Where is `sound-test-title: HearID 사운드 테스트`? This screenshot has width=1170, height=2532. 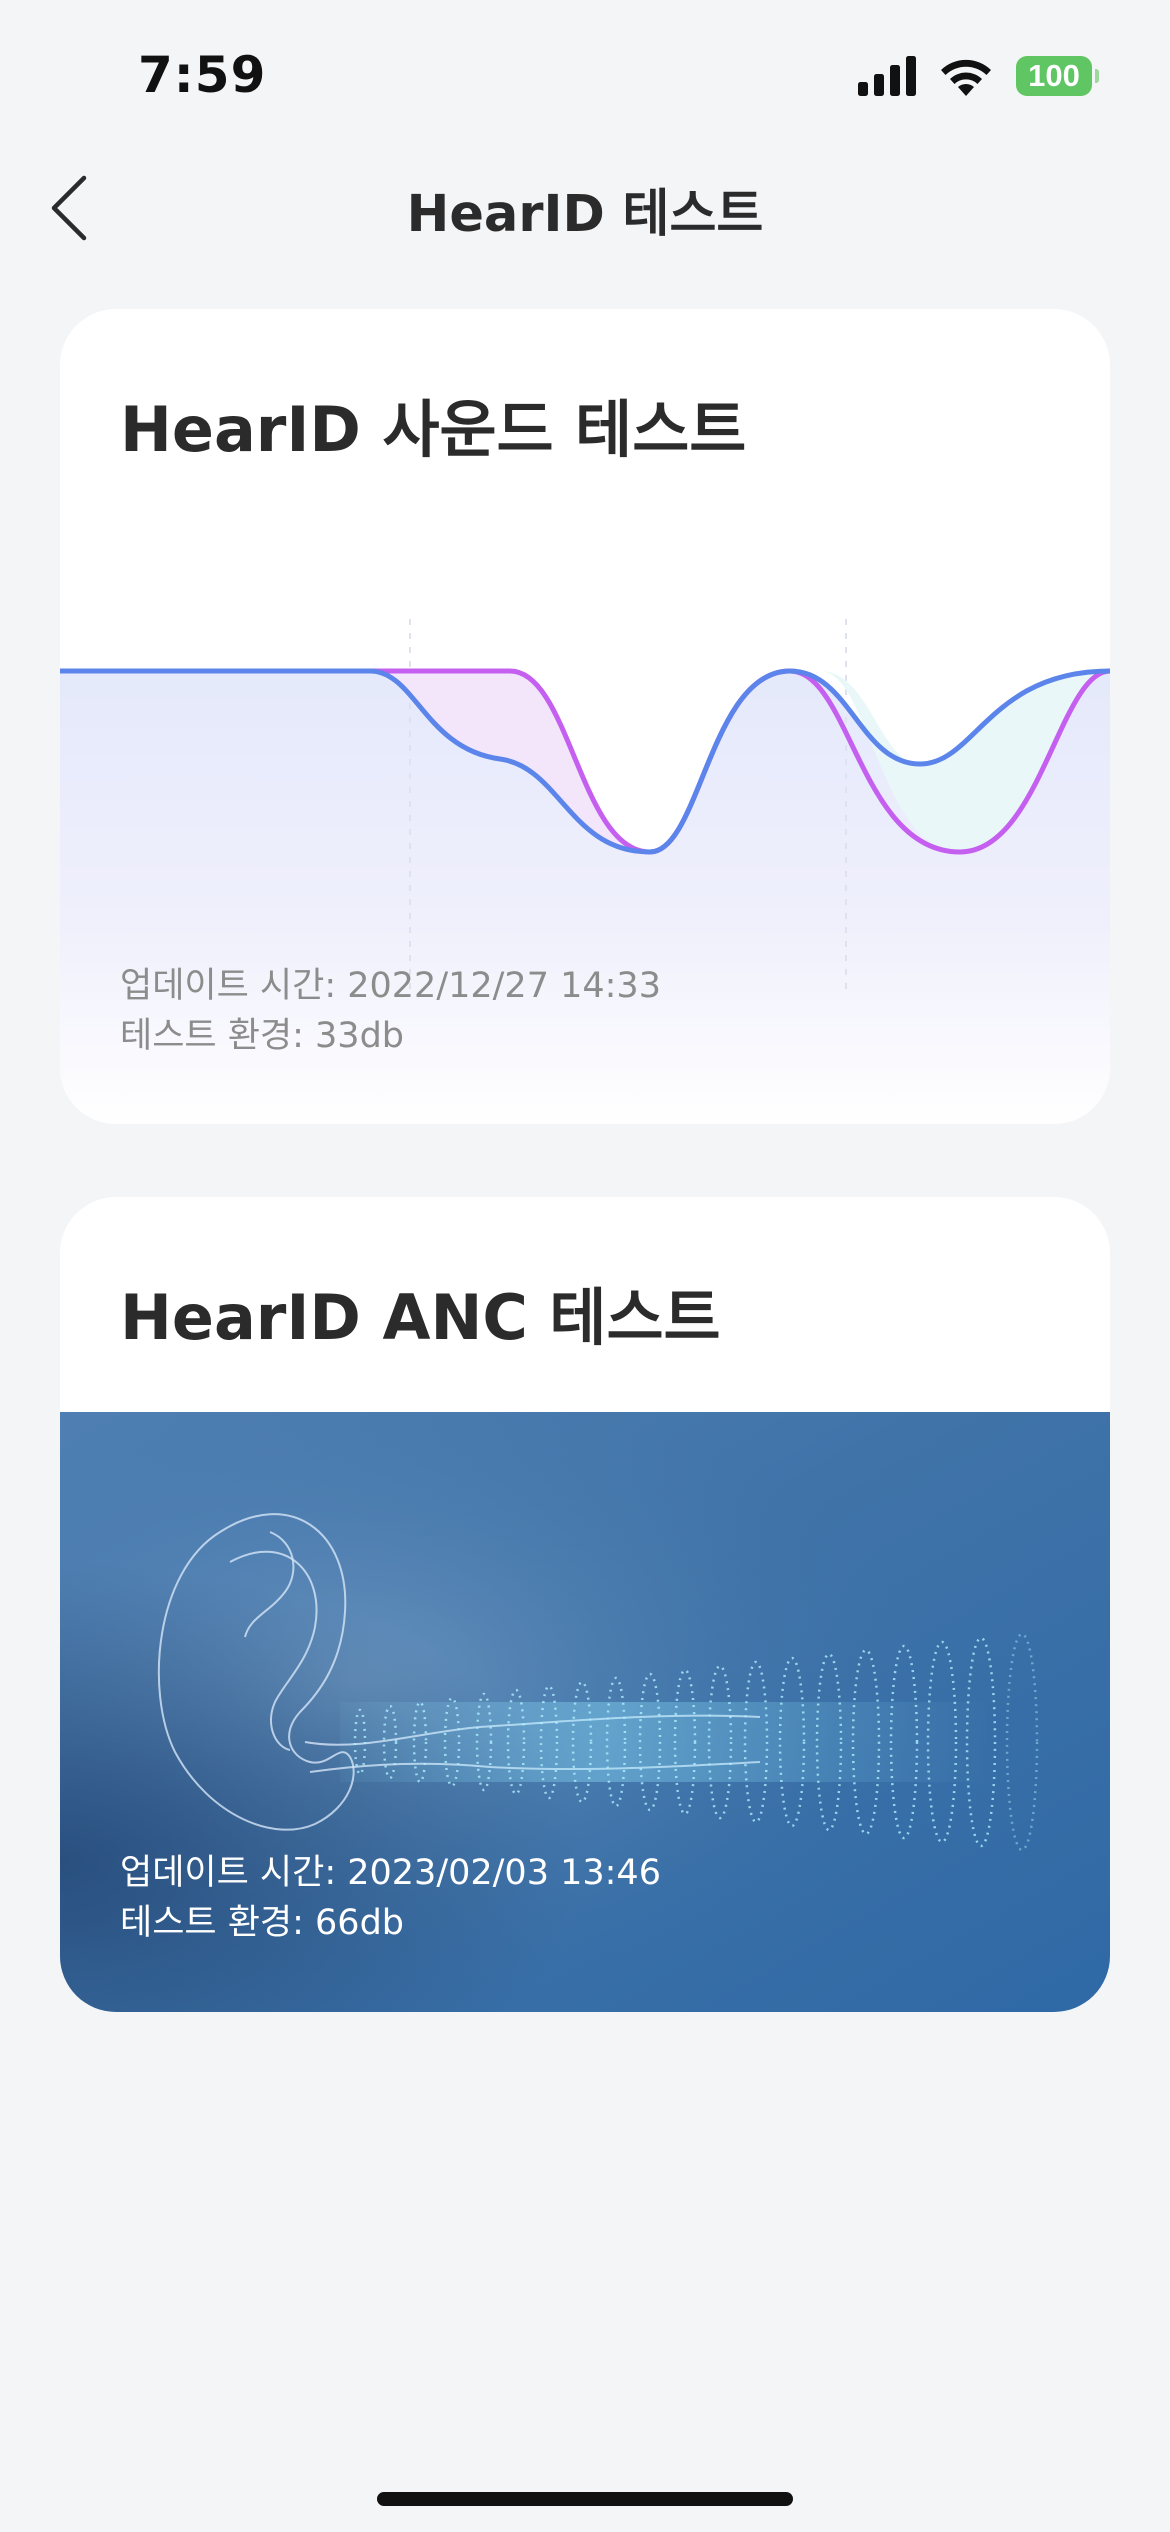
sound-test-title: HearID 사운드 테스트 is located at coordinates (433, 429).